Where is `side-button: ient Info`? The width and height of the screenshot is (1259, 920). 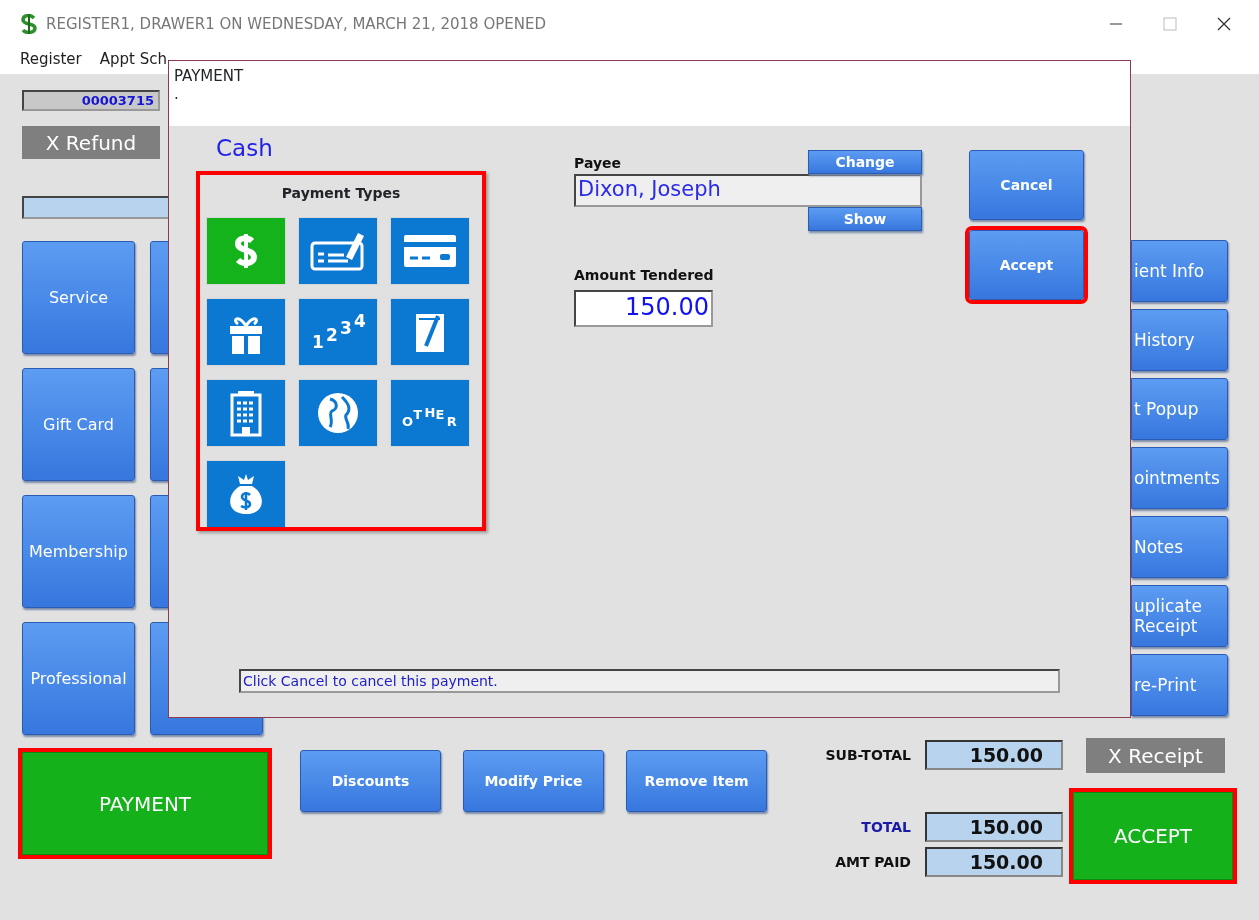 side-button: ient Info is located at coordinates (1179, 271).